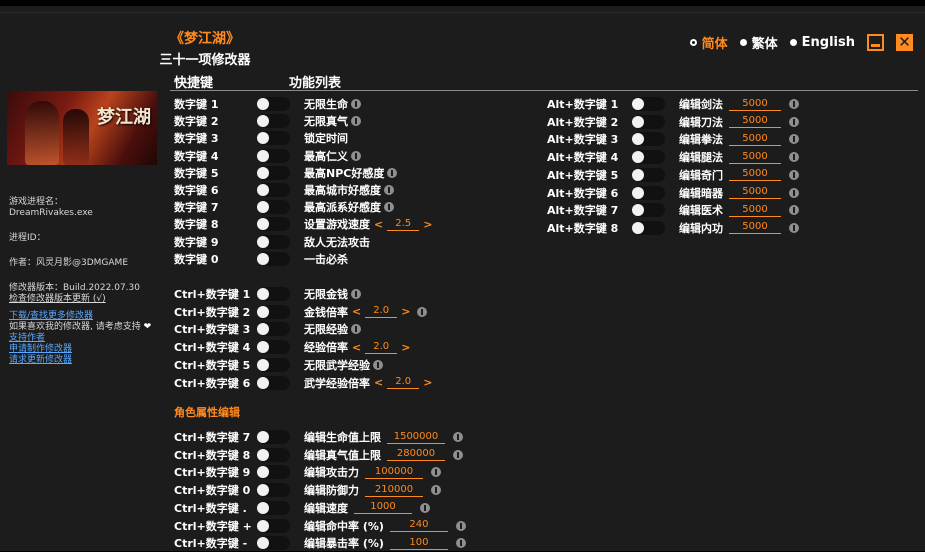 Image resolution: width=925 pixels, height=552 pixels. Describe the element at coordinates (89, 360) in the screenshot. I see `request-update-link: 请求更新修改器` at that location.